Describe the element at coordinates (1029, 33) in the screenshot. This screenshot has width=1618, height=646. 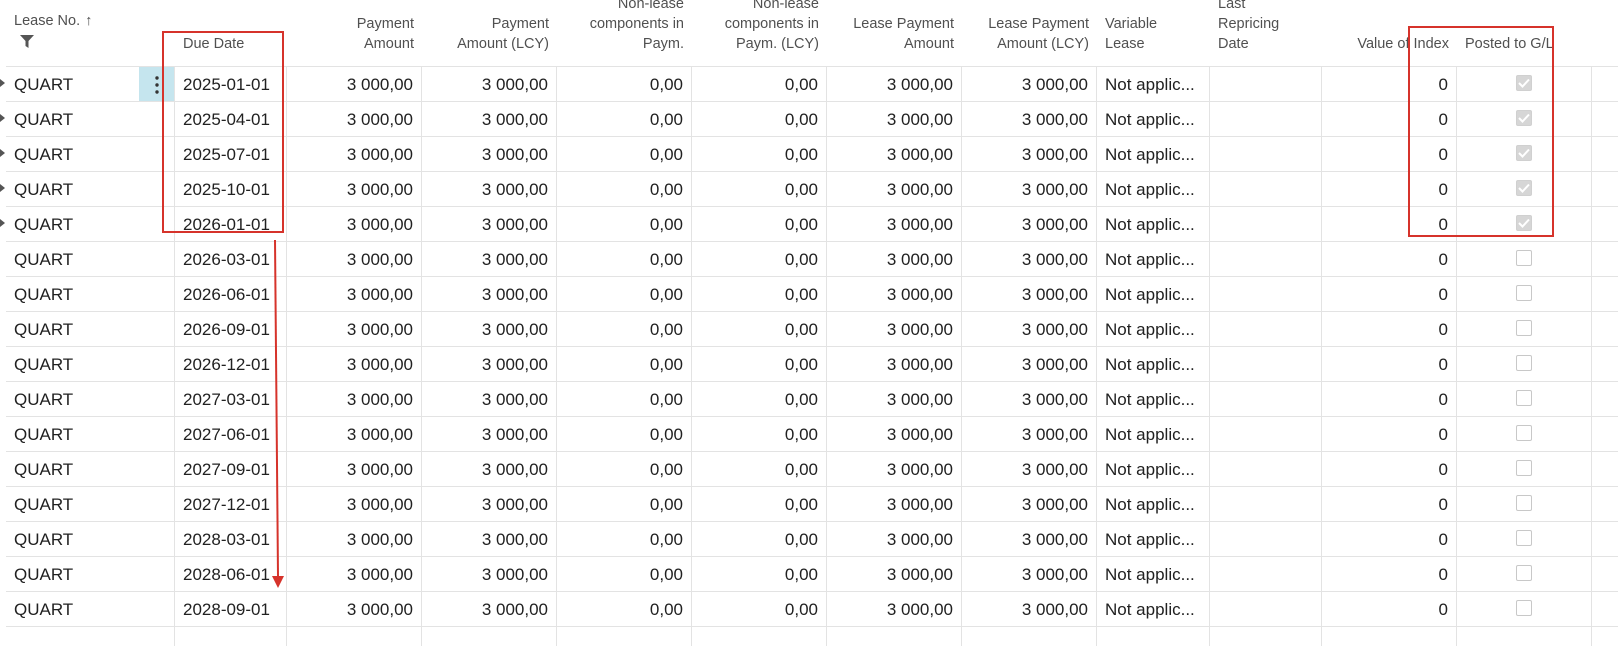
I see `header-lease-payment-amount-lcy: Lease Payment Amount (LCY)` at that location.